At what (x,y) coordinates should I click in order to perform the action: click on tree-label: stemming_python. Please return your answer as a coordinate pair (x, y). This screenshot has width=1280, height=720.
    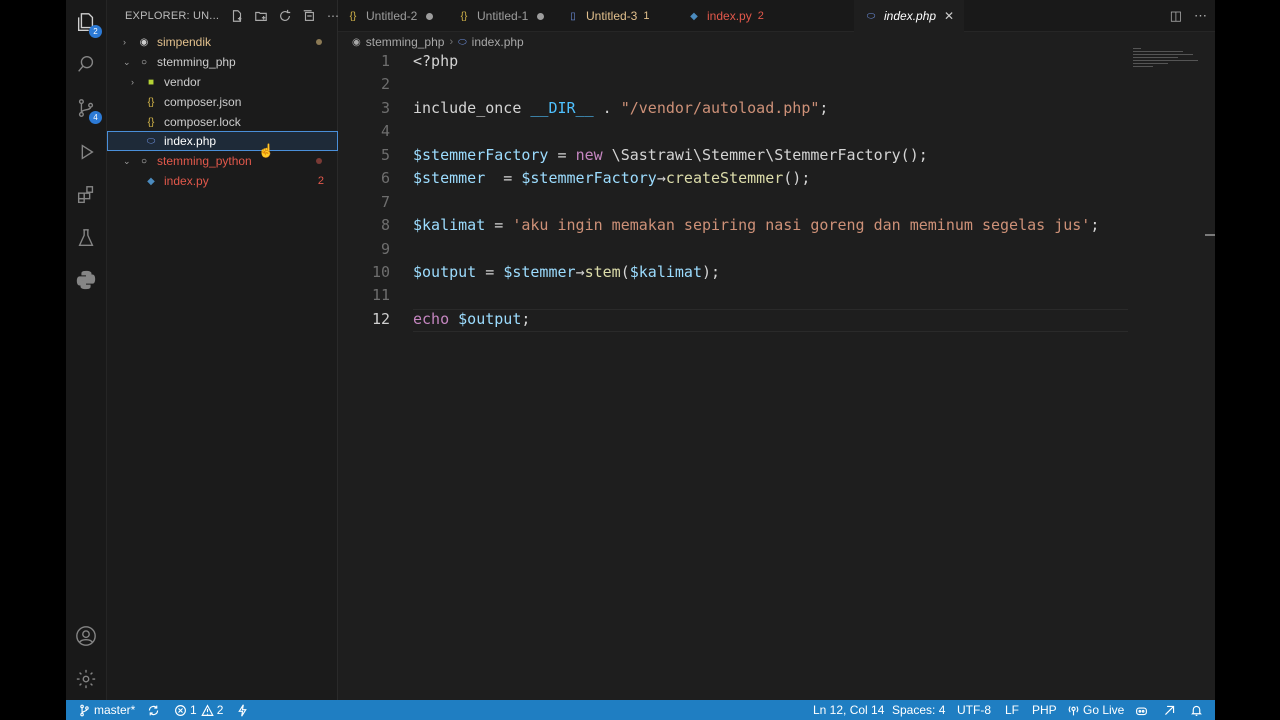
    Looking at the image, I should click on (204, 161).